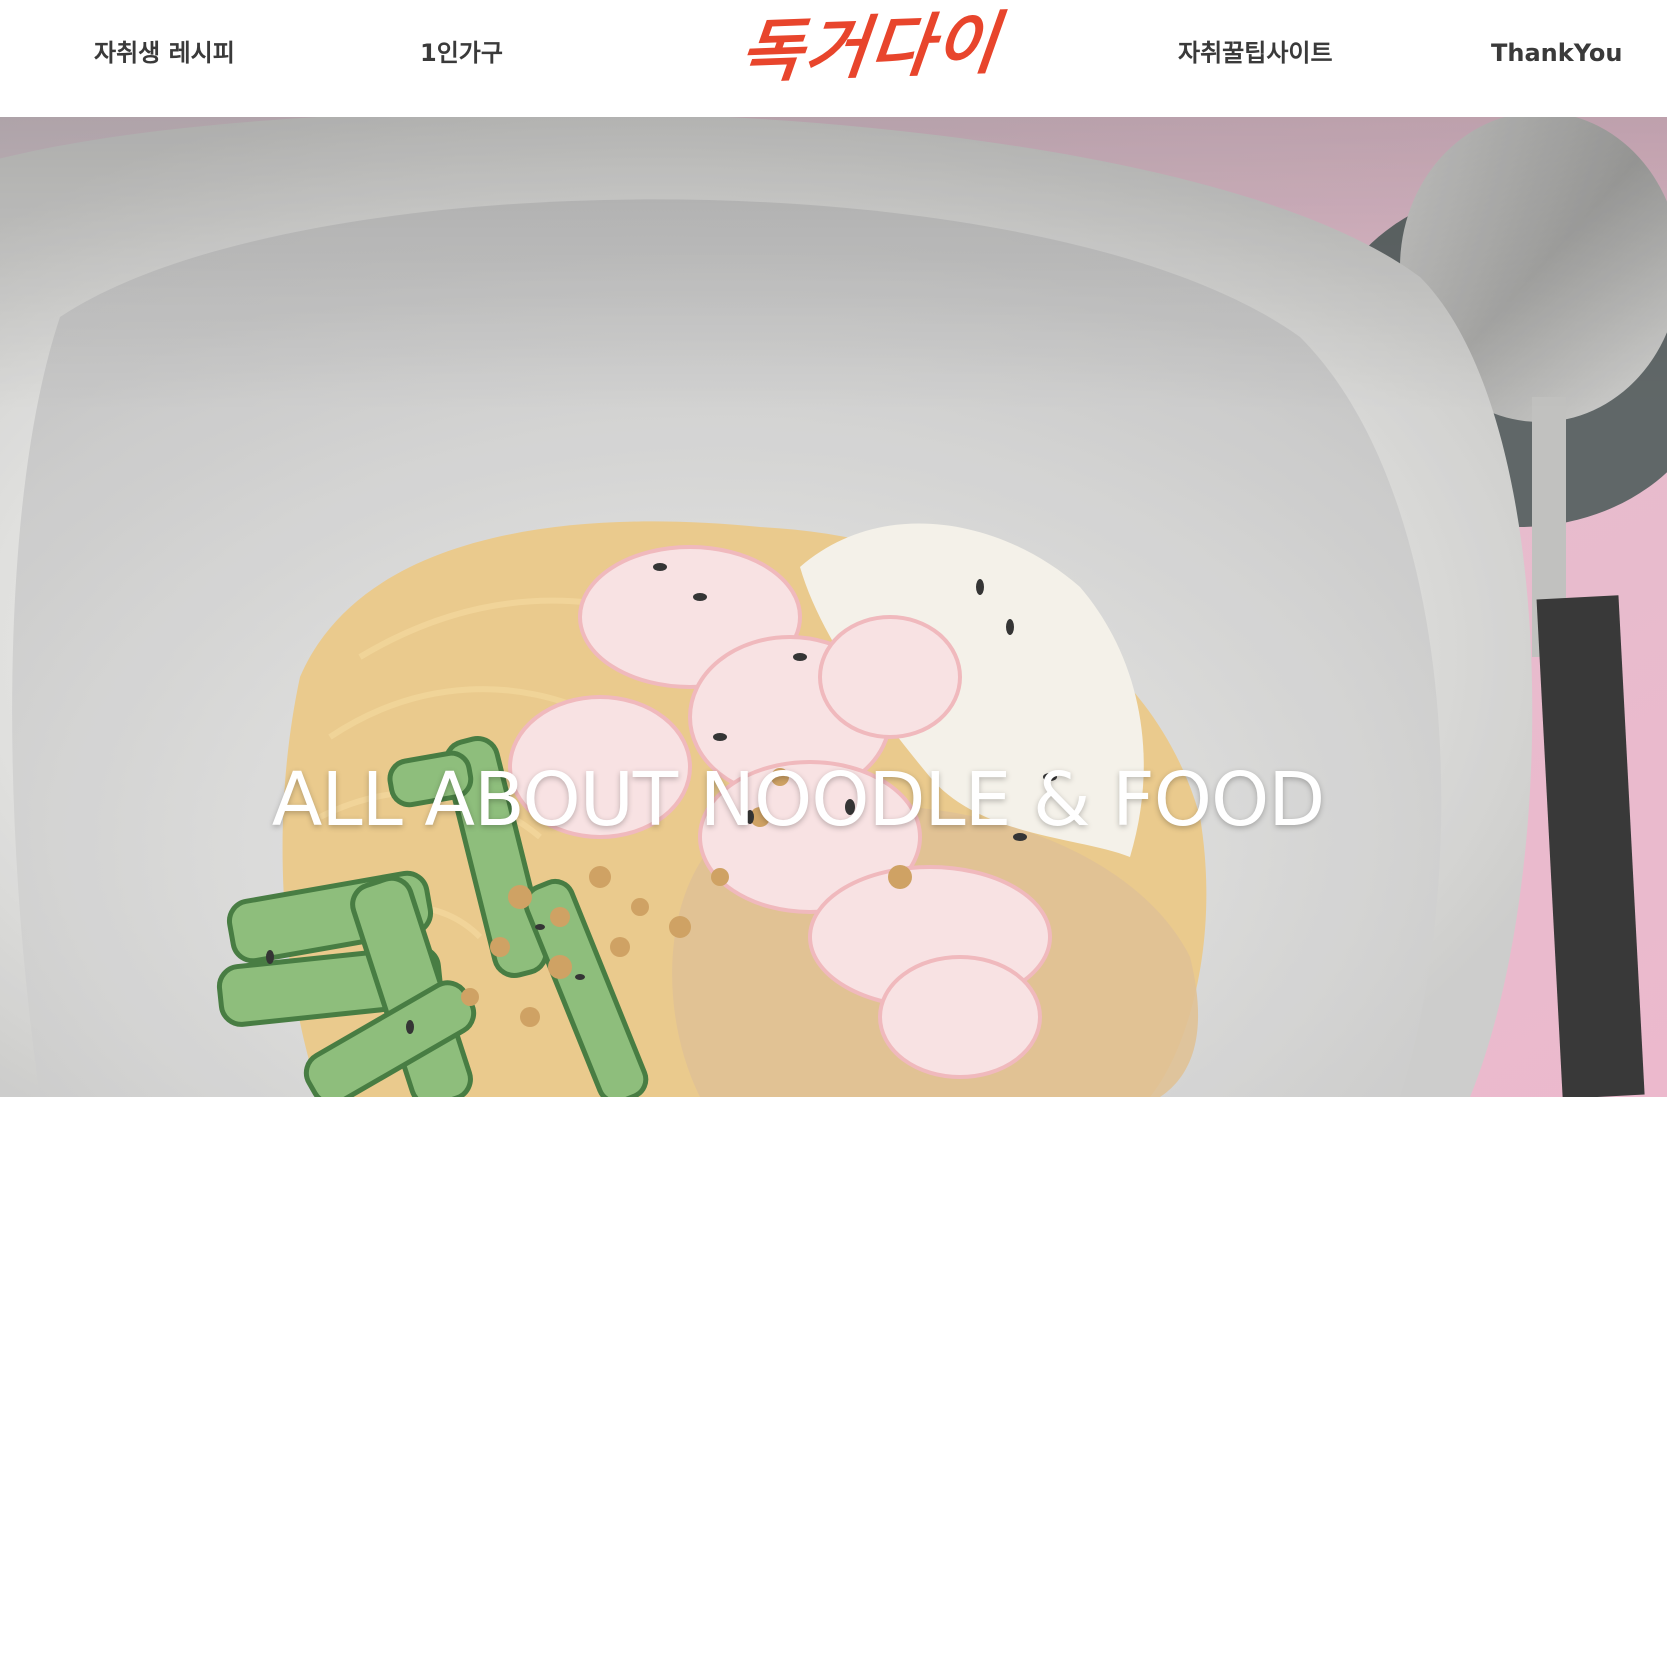 The height and width of the screenshot is (1667, 1667). I want to click on site-header: 자취생 레시피 1인가구 독거다이 자취꿀팁사이트 ThankYou, so click(833, 58).